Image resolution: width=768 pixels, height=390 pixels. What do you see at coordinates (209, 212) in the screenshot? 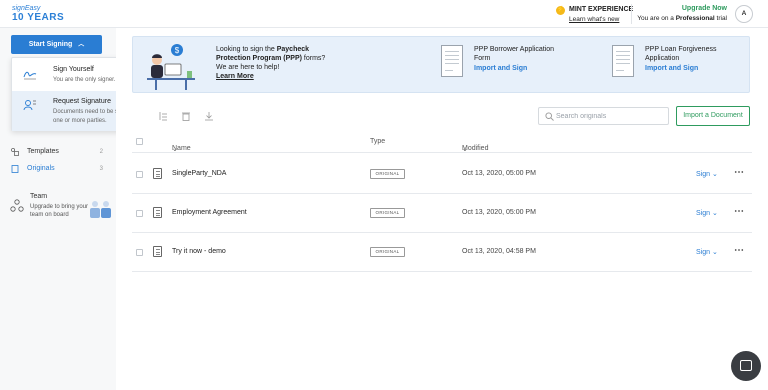
I see `document-name: Employment Agreement` at bounding box center [209, 212].